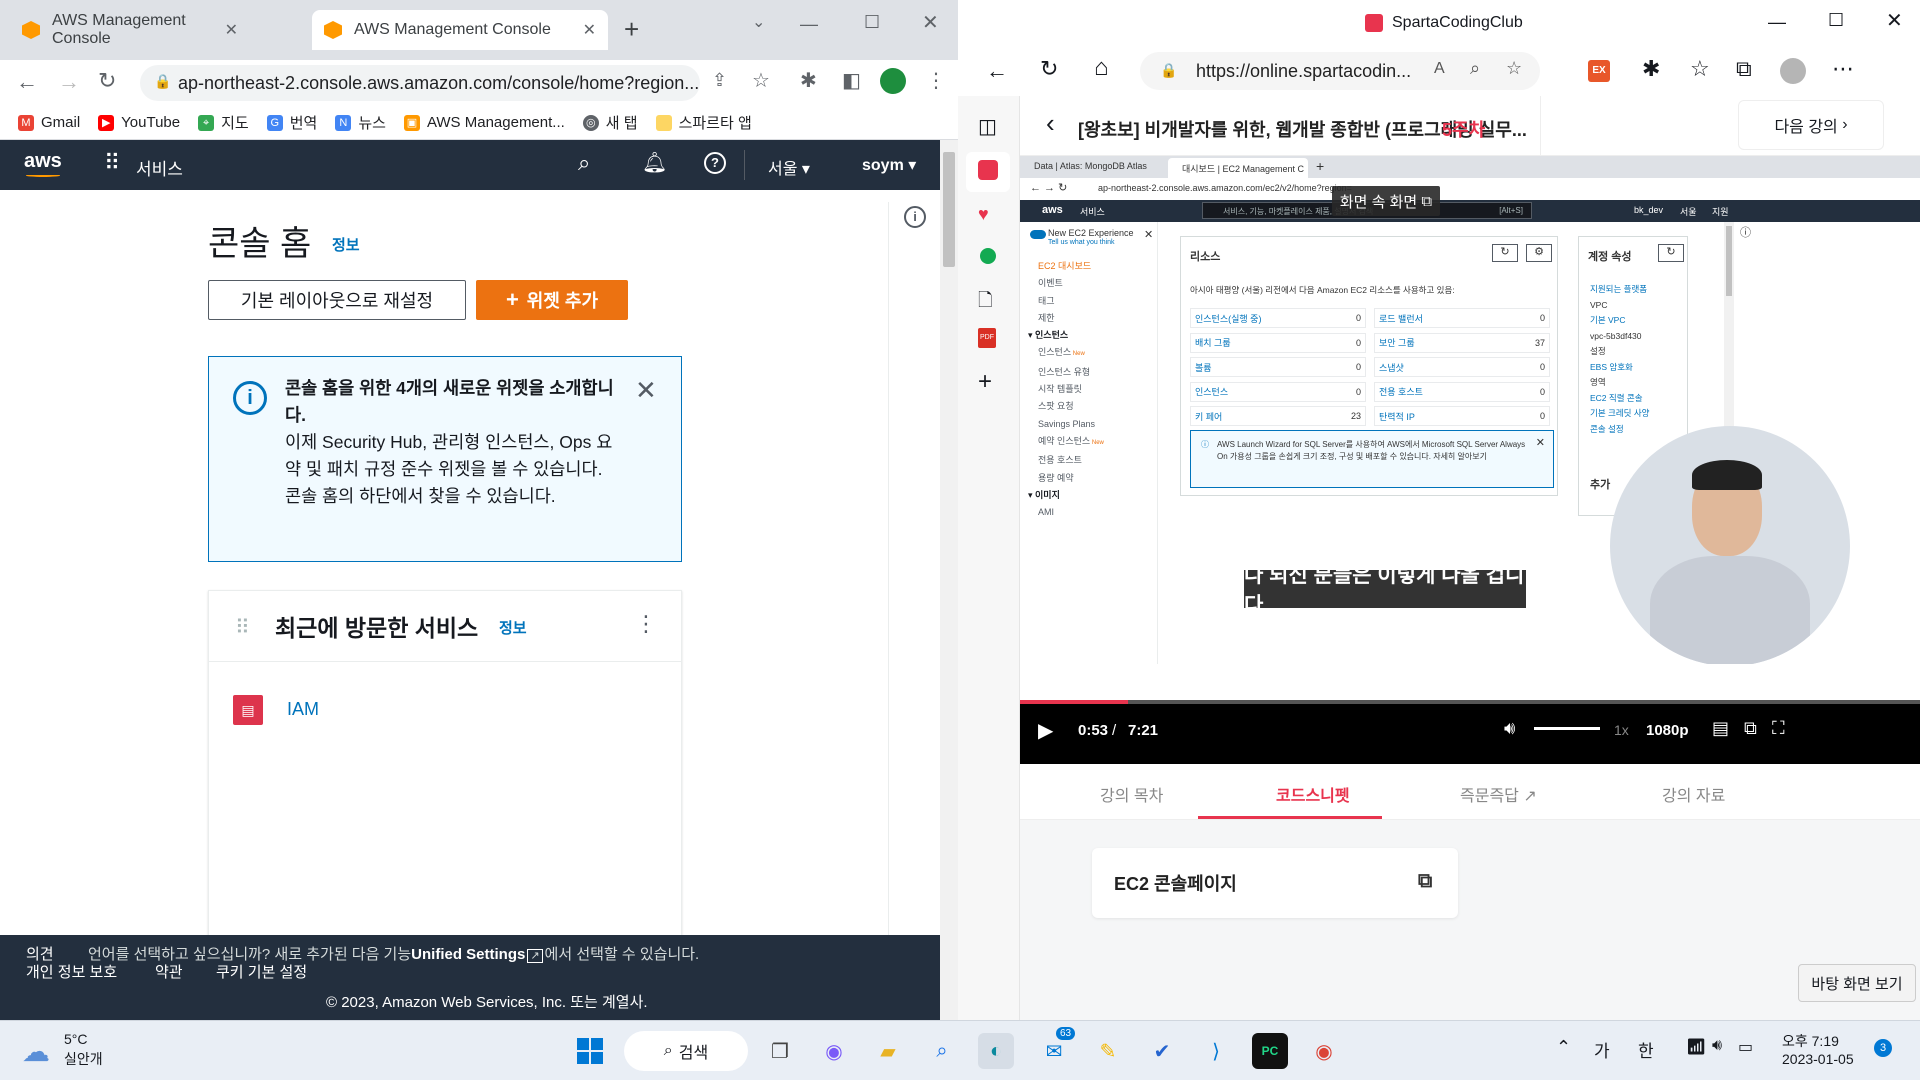  Describe the element at coordinates (985, 303) in the screenshot. I see `document-icon: 🗋` at that location.